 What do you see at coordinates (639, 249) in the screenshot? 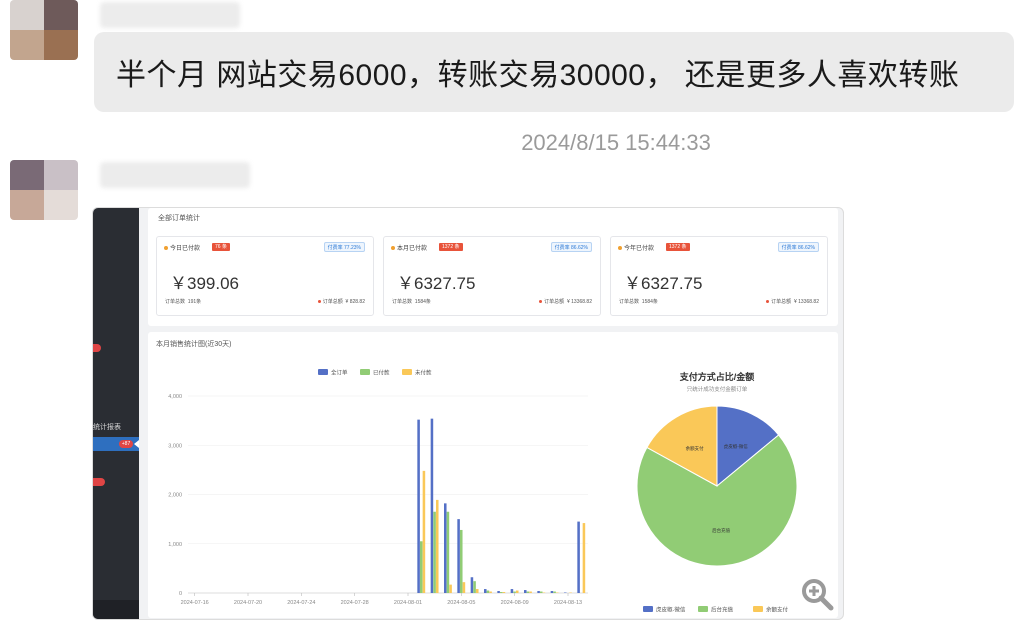
I see `card-label: 今年已付款` at bounding box center [639, 249].